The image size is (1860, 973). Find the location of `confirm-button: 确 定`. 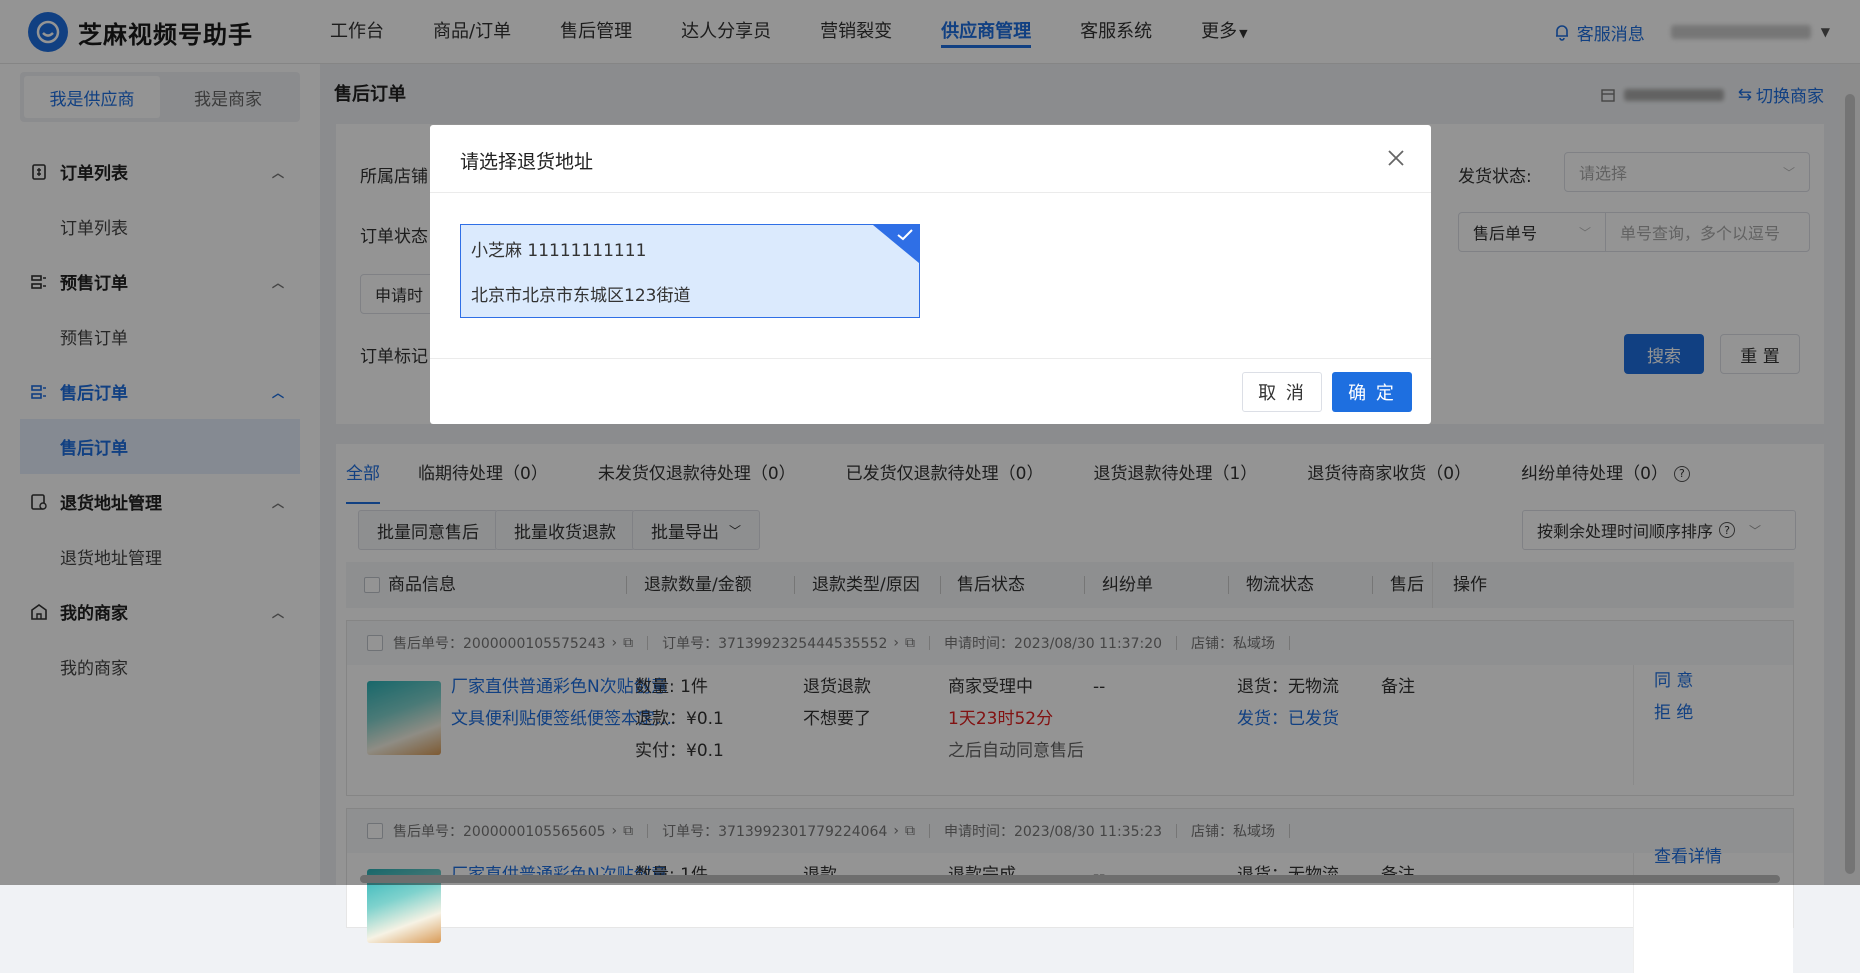

confirm-button: 确 定 is located at coordinates (1372, 392).